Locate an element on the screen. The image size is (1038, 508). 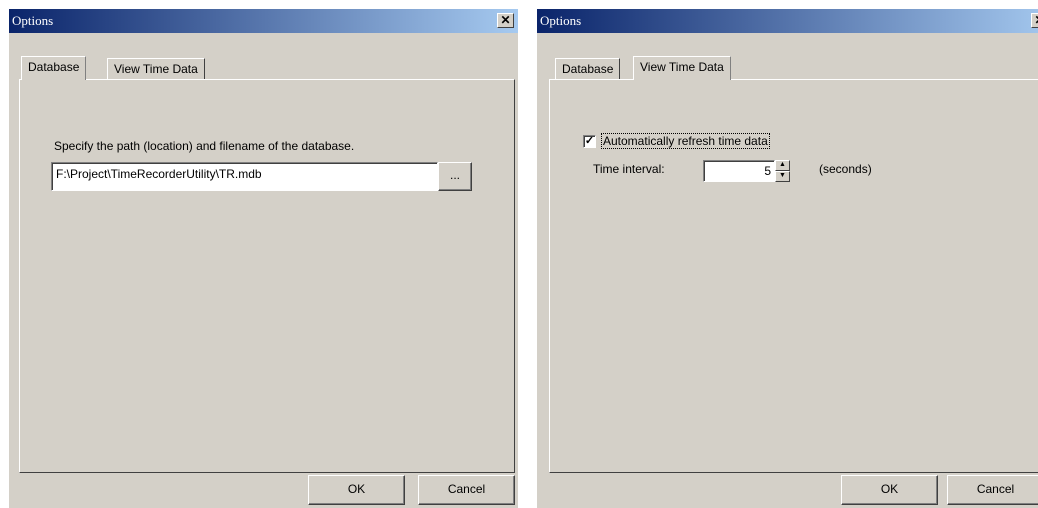
interval-unit-label: (seconds) is located at coordinates (845, 169).